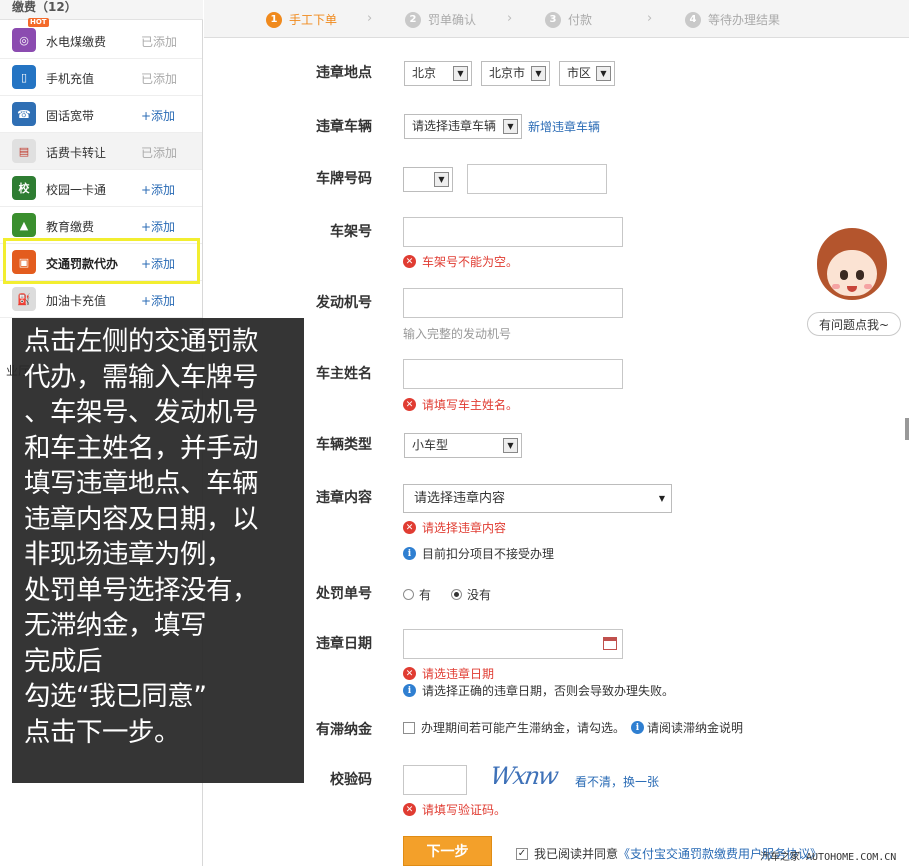 The height and width of the screenshot is (866, 909). I want to click on province-select: 北京 ▼, so click(438, 73).